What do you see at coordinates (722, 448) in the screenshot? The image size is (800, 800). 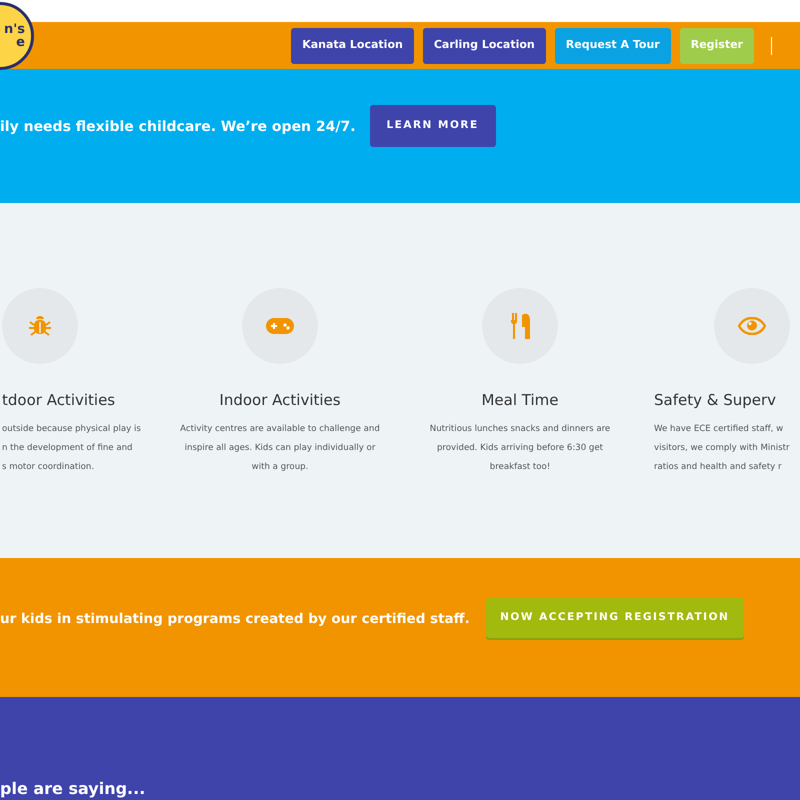 I see `feature-description: visitors, we comply with Ministr` at bounding box center [722, 448].